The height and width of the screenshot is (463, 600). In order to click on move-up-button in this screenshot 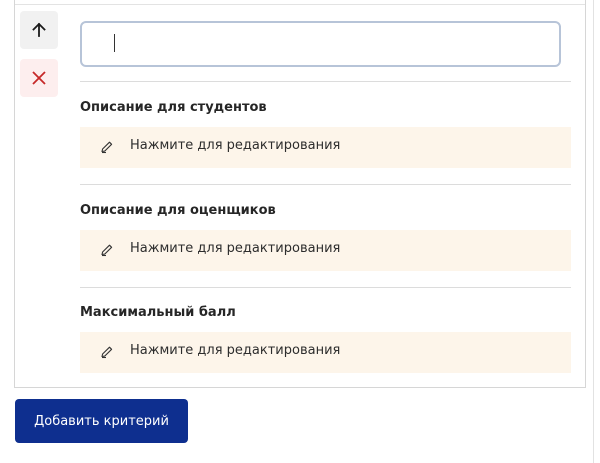, I will do `click(39, 30)`.